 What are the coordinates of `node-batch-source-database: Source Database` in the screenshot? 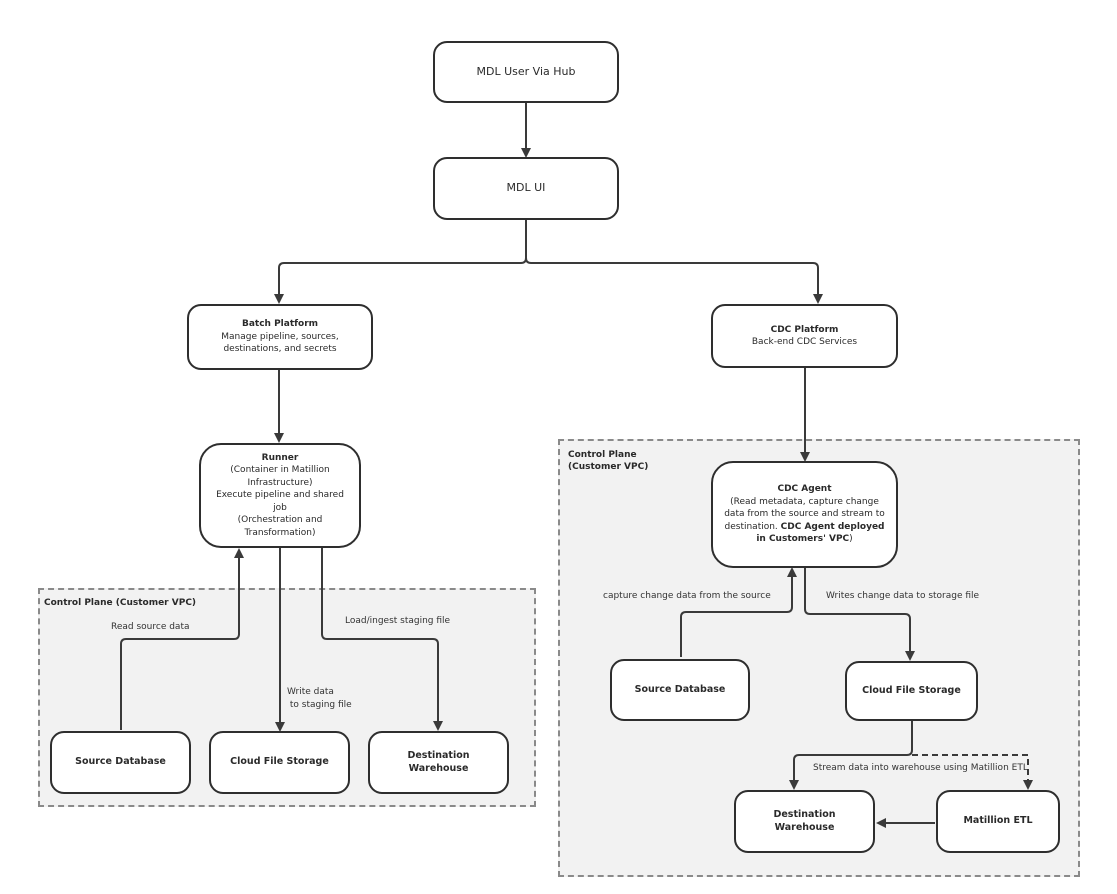 It's located at (120, 762).